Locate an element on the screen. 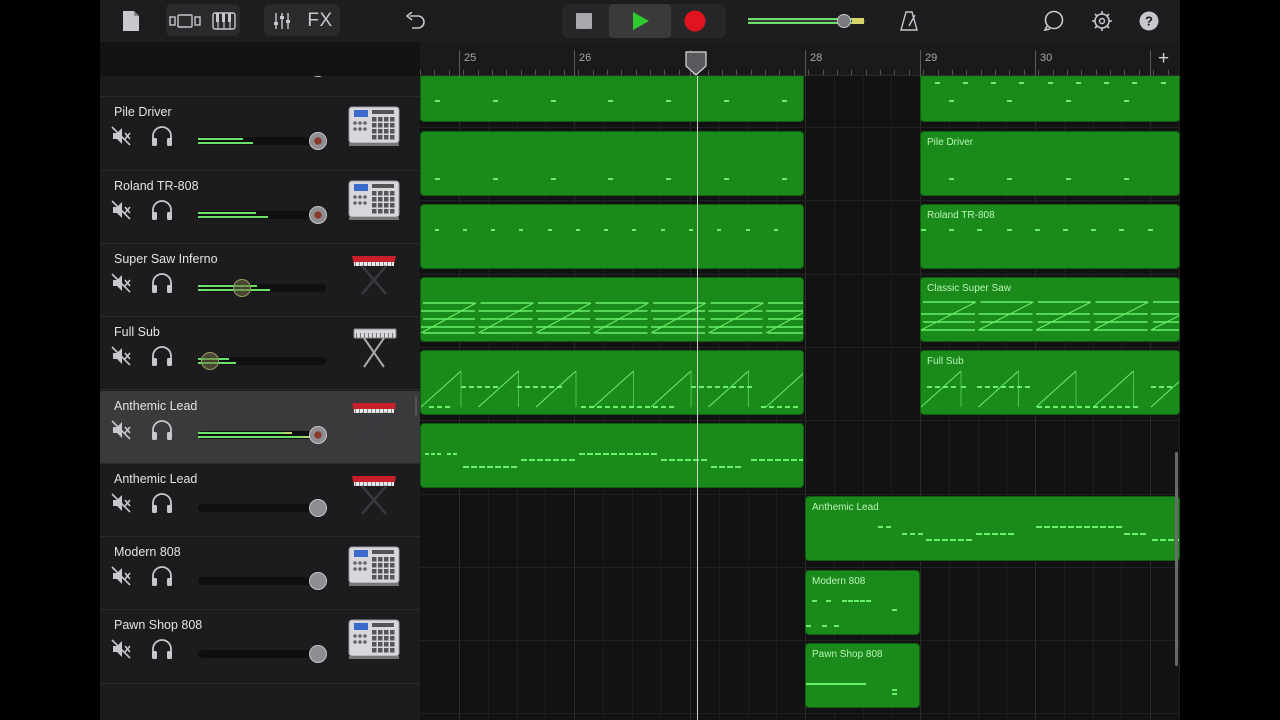  vertical-scrollbar is located at coordinates (1176, 559).